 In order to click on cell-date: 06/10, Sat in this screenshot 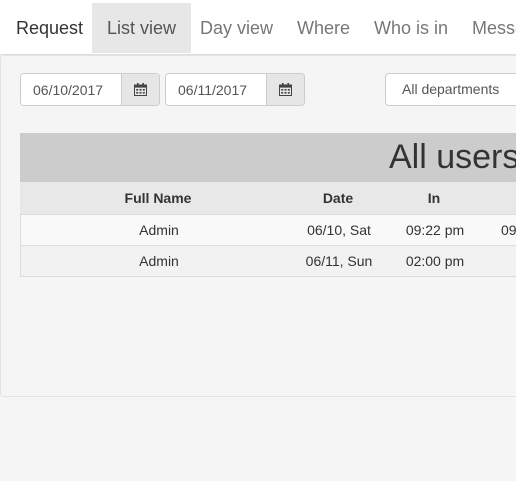, I will do `click(339, 230)`.